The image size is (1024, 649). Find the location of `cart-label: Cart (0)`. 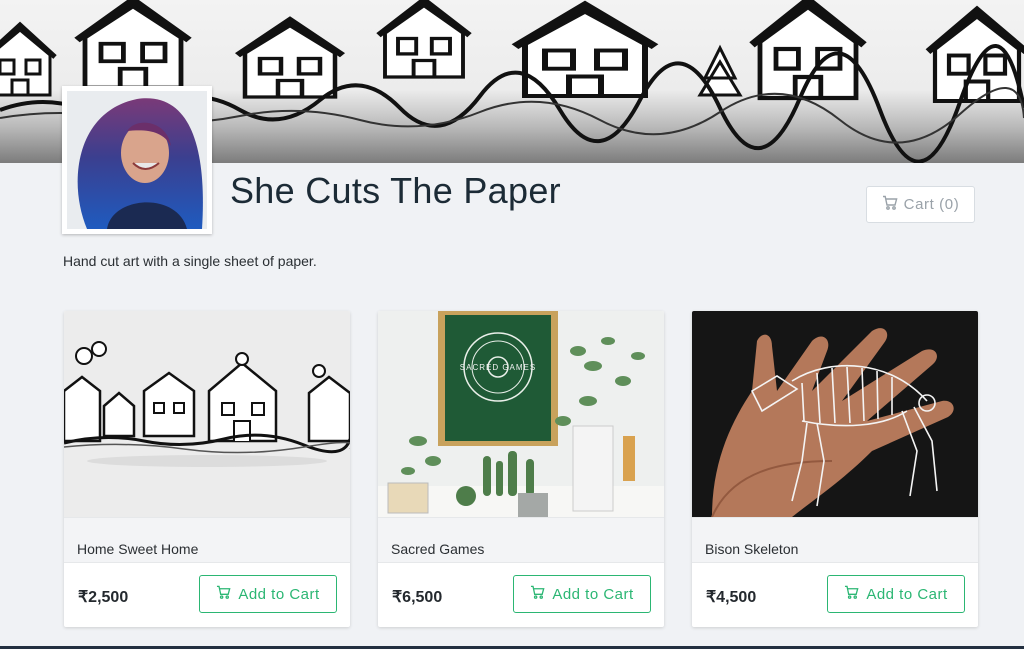

cart-label: Cart (0) is located at coordinates (931, 204).